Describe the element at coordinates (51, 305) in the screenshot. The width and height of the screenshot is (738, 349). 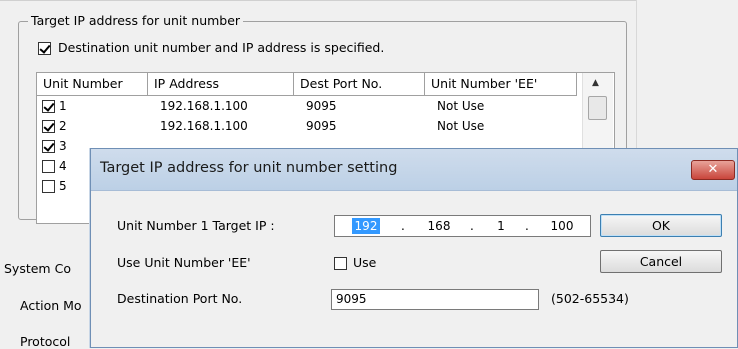
I see `action-mode-label: Action Mo` at that location.